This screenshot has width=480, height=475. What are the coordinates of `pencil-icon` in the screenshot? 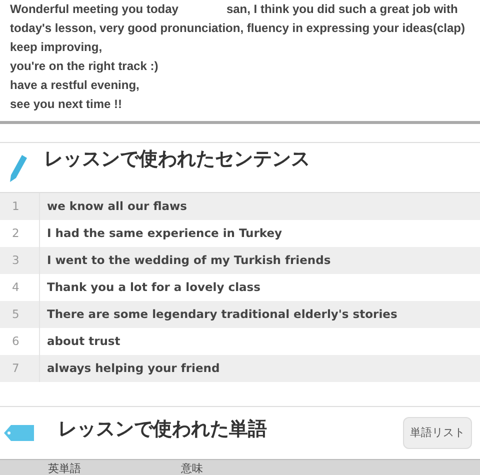 It's located at (18, 167).